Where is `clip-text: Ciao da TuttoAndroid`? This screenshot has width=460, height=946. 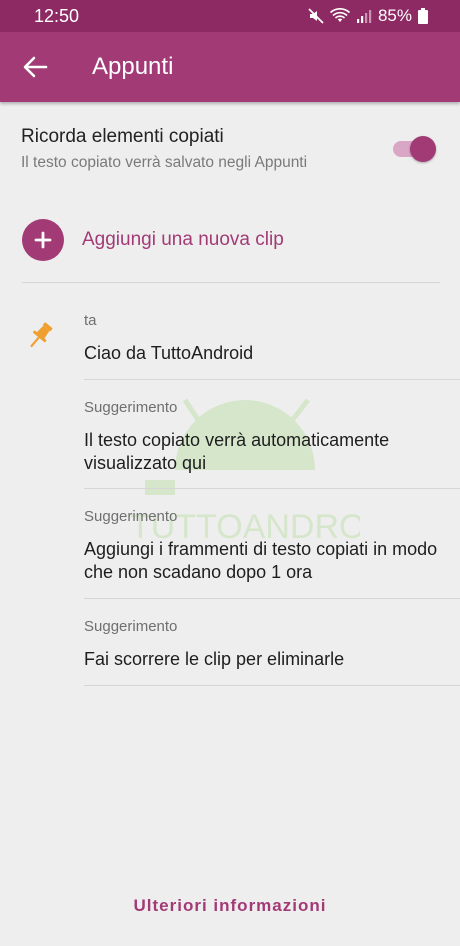 clip-text: Ciao da TuttoAndroid is located at coordinates (169, 353).